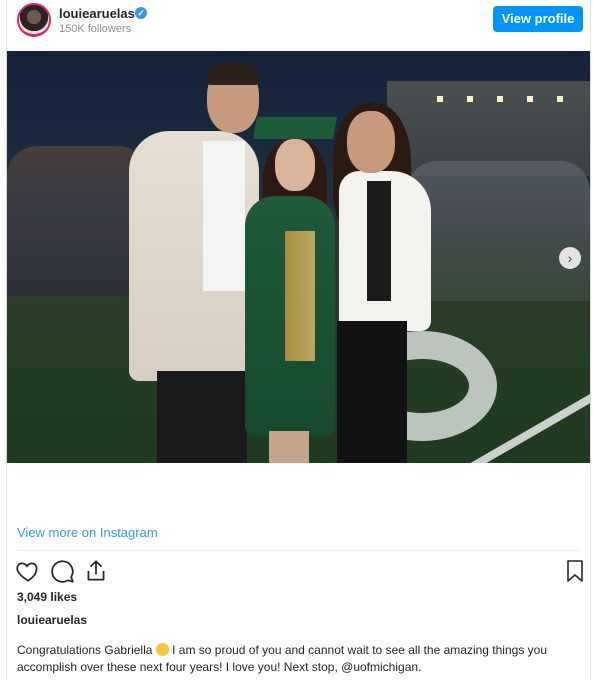  What do you see at coordinates (300, 296) in the screenshot?
I see `person-graduate-stole` at bounding box center [300, 296].